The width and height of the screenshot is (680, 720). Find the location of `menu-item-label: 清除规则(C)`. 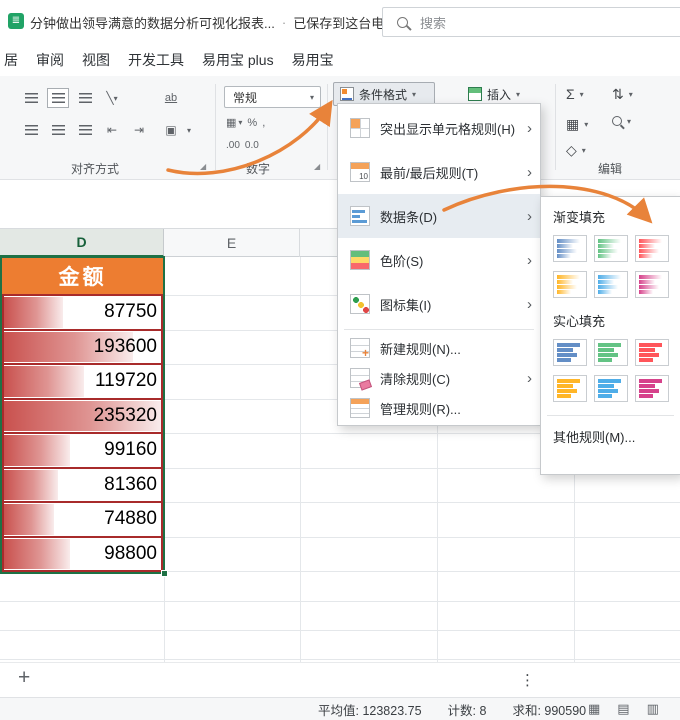

menu-item-label: 清除规则(C) is located at coordinates (415, 379).